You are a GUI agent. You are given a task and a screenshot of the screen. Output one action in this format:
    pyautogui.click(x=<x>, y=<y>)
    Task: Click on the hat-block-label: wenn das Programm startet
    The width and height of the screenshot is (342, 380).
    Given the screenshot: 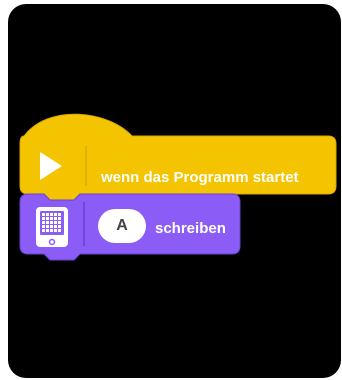 What is the action you would take?
    pyautogui.click(x=200, y=177)
    